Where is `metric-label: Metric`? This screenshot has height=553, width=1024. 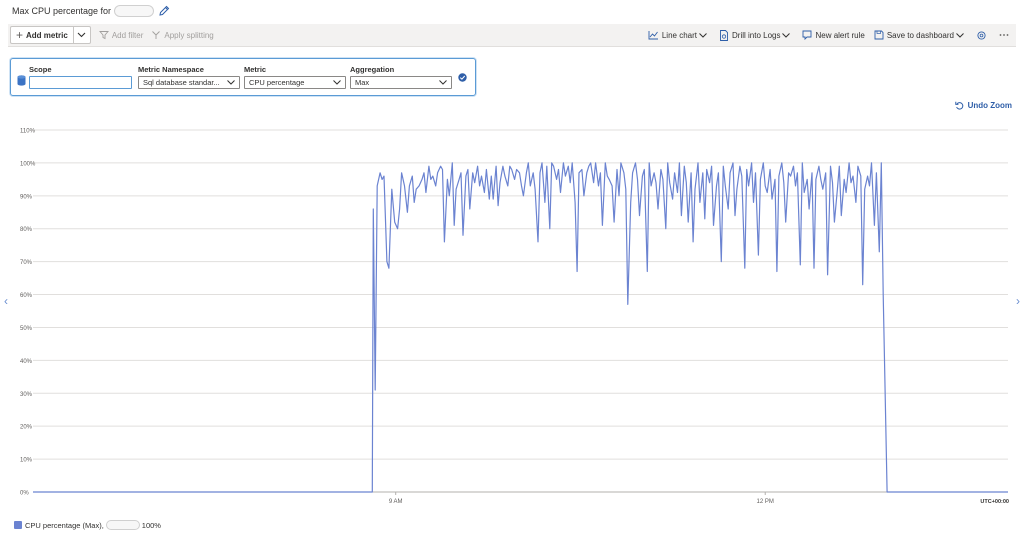
metric-label: Metric is located at coordinates (255, 69).